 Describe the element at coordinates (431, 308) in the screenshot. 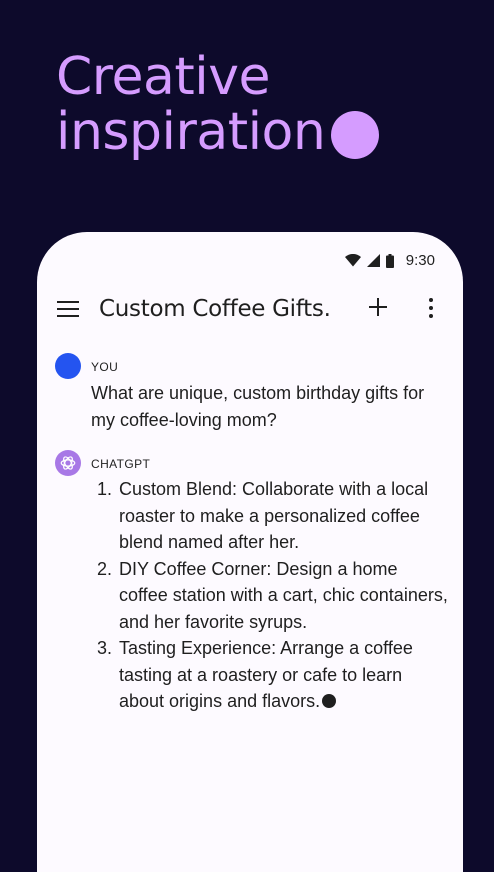

I see `more-vertical-icon` at that location.